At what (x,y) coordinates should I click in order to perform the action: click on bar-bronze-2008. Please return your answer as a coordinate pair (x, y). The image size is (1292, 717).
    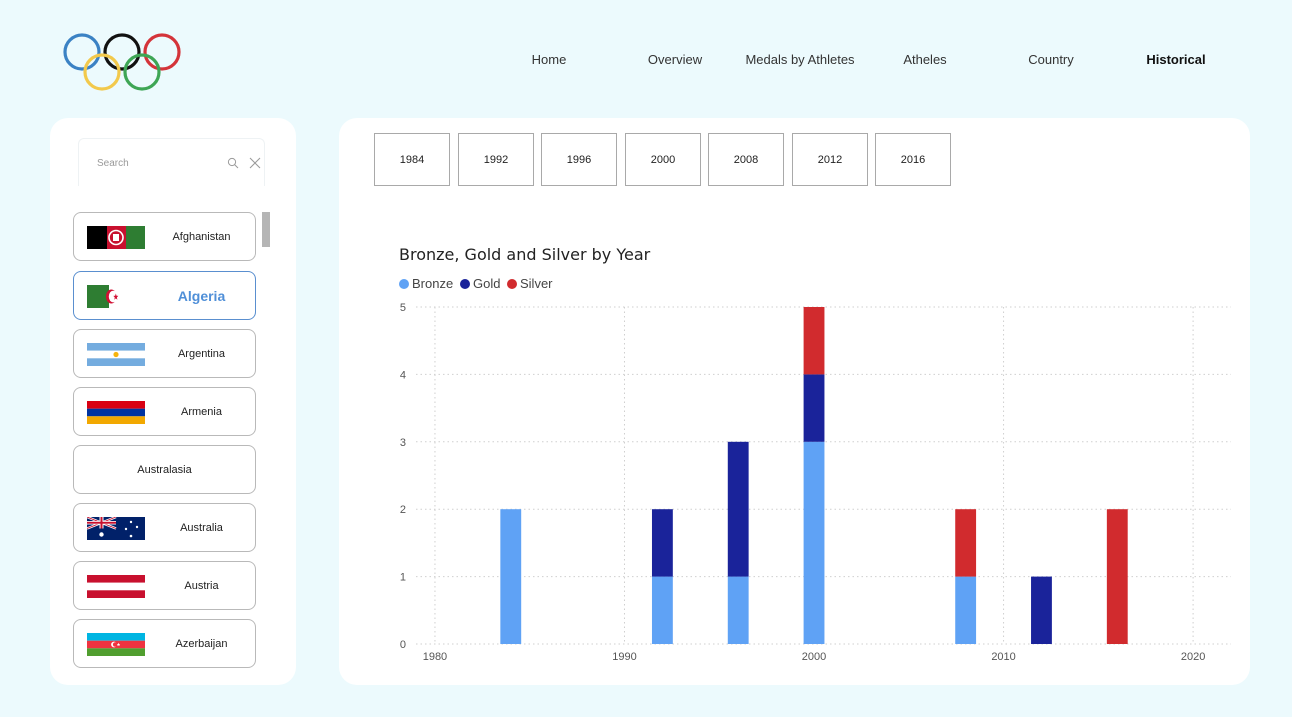
    Looking at the image, I should click on (966, 610).